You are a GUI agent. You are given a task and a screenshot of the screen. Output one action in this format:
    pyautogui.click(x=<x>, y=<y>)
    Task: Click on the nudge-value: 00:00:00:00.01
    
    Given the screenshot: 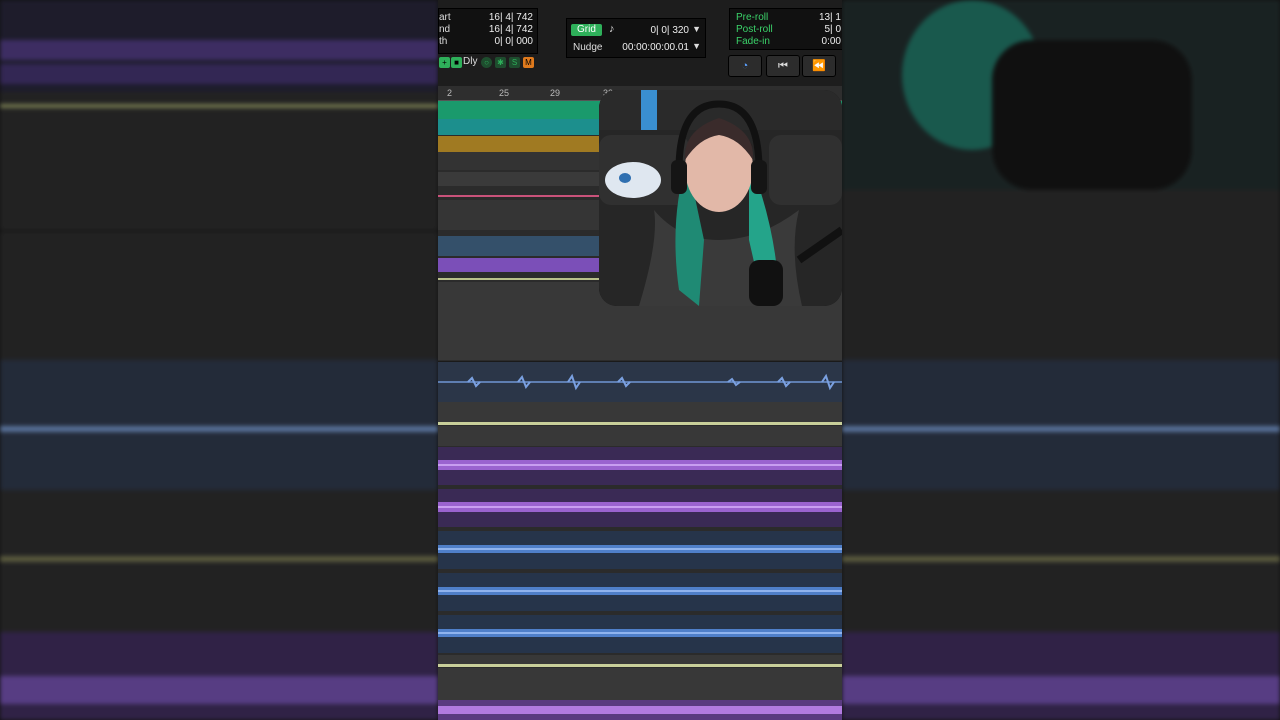 What is the action you would take?
    pyautogui.click(x=655, y=47)
    